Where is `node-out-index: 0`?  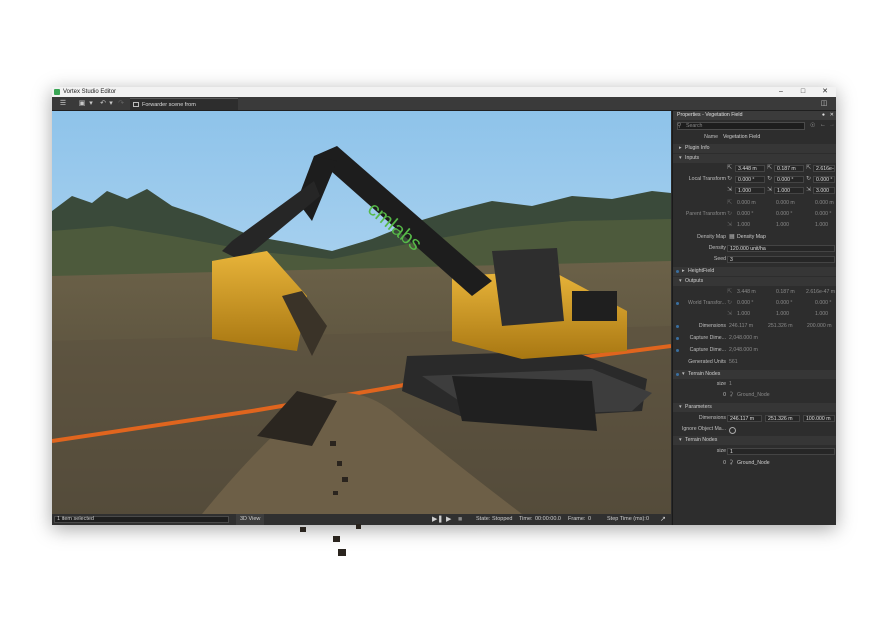 node-out-index: 0 is located at coordinates (698, 395).